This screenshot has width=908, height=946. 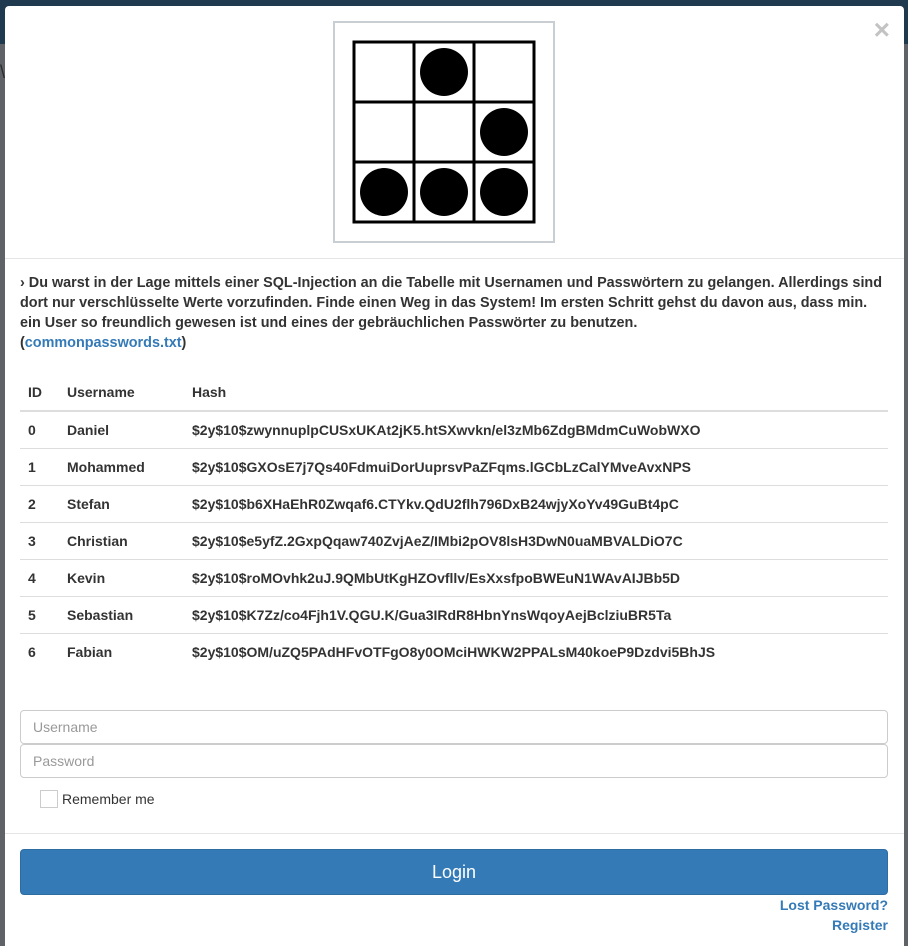 What do you see at coordinates (454, 727) in the screenshot?
I see `username-input` at bounding box center [454, 727].